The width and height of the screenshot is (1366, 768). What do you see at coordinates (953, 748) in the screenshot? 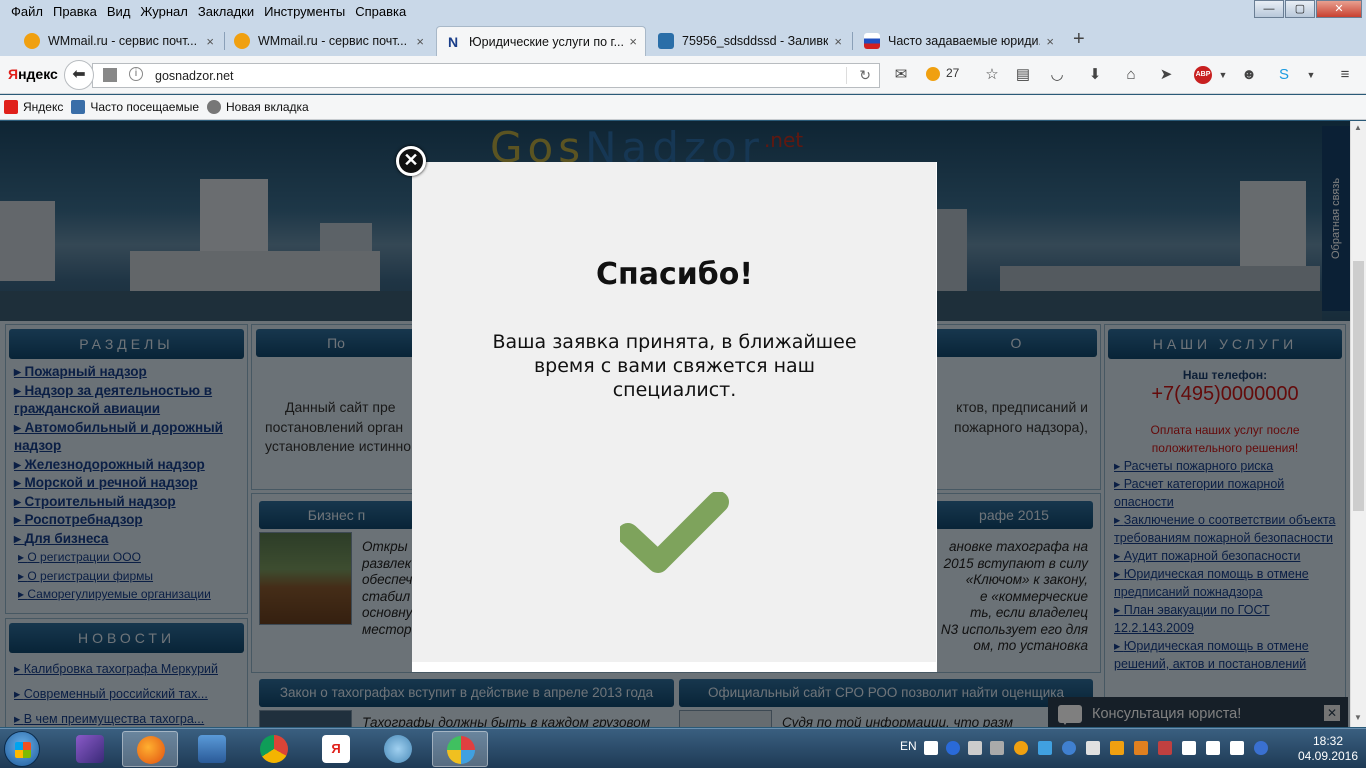
I see `help-icon` at bounding box center [953, 748].